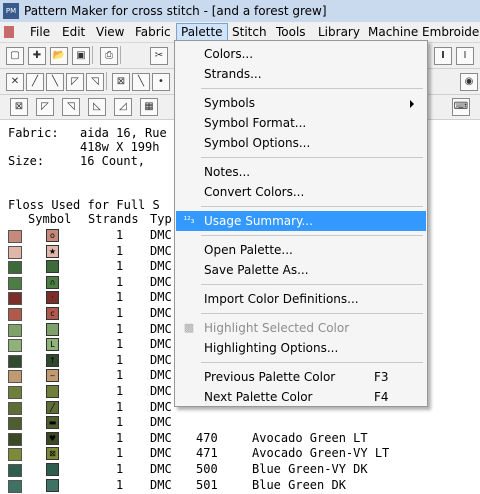 Image resolution: width=480 pixels, height=494 pixels. I want to click on menu-item-next-palette-color: Next Palette Color F4, so click(301, 397).